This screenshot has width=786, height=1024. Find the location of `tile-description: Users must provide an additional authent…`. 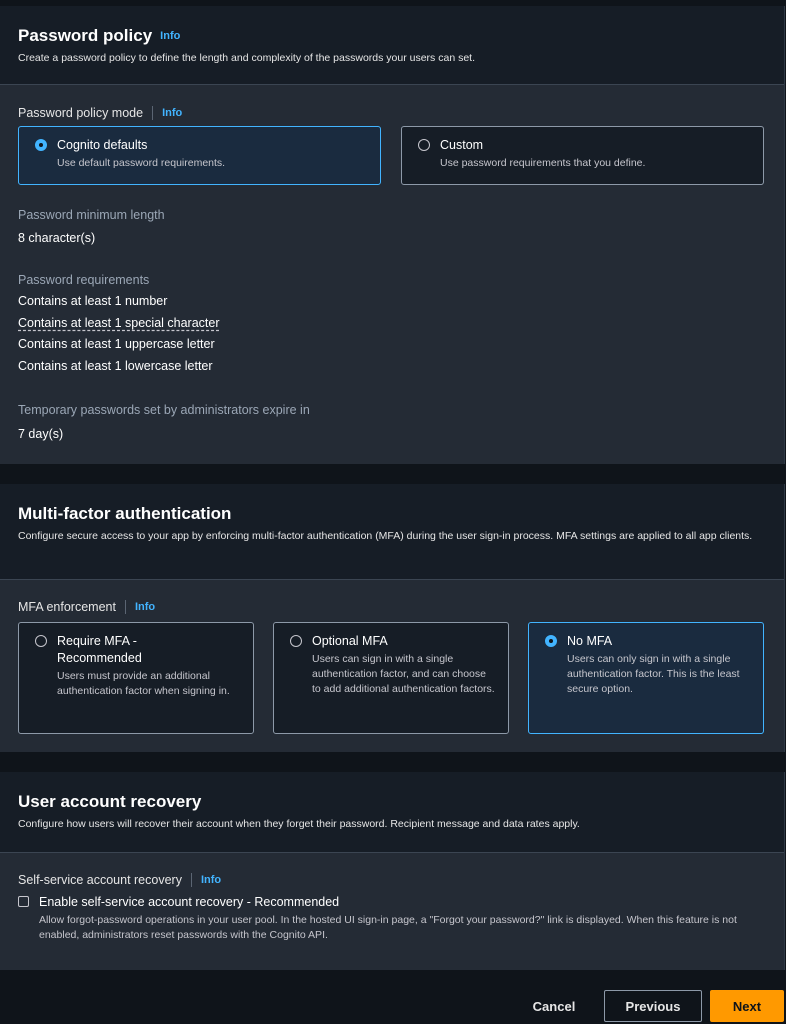

tile-description: Users must provide an additional authent… is located at coordinates (143, 683).